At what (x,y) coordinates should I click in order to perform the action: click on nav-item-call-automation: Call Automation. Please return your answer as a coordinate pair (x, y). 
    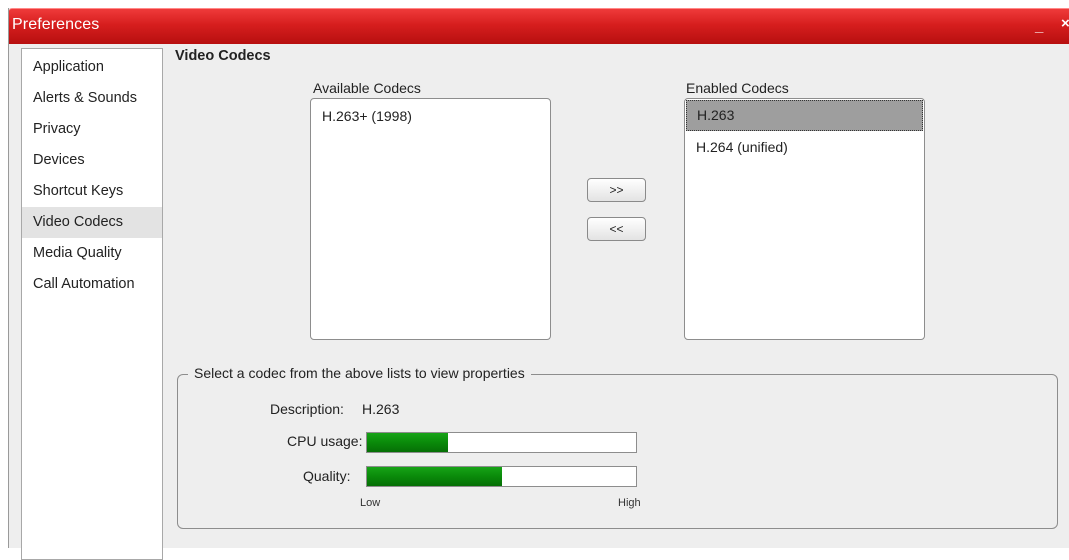
    Looking at the image, I should click on (92, 284).